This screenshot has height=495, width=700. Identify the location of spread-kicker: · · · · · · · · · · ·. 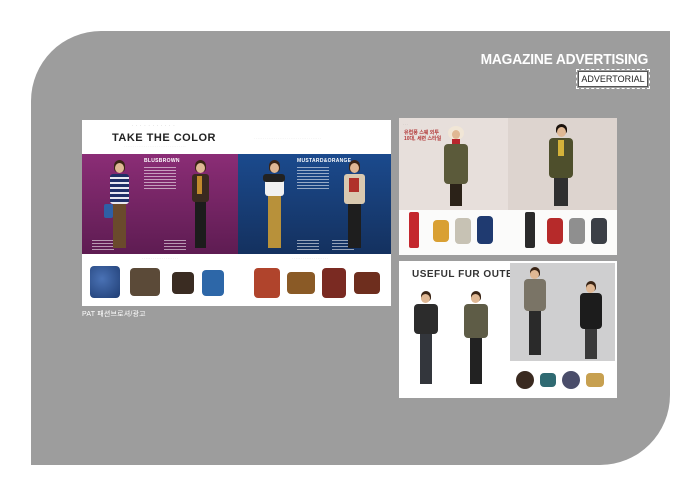
(154, 126).